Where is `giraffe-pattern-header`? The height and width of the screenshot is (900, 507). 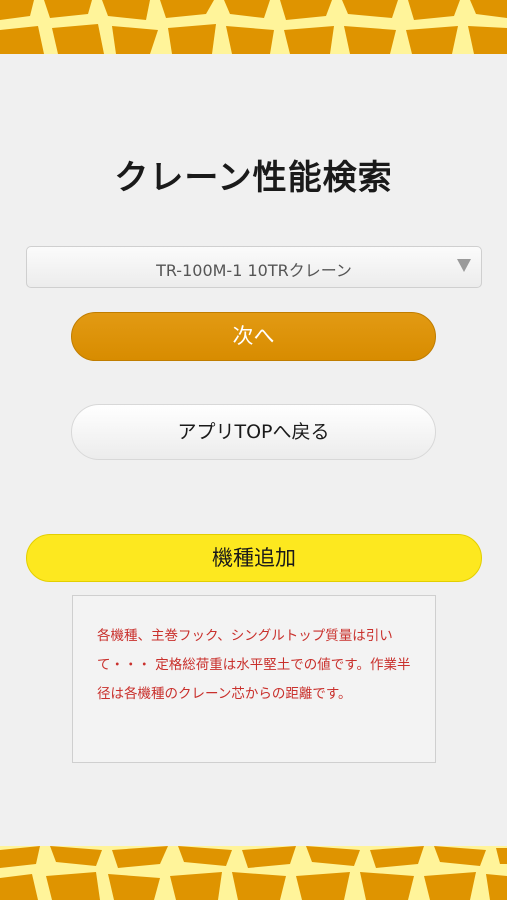
giraffe-pattern-header is located at coordinates (253, 27).